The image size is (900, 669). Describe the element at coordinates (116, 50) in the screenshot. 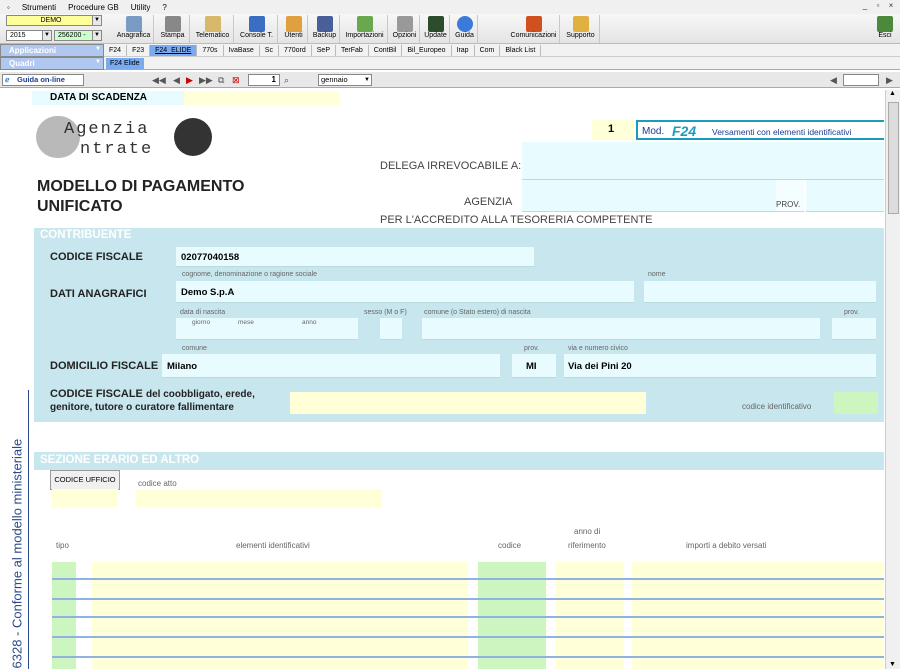

I see `tab-f24: F24` at that location.